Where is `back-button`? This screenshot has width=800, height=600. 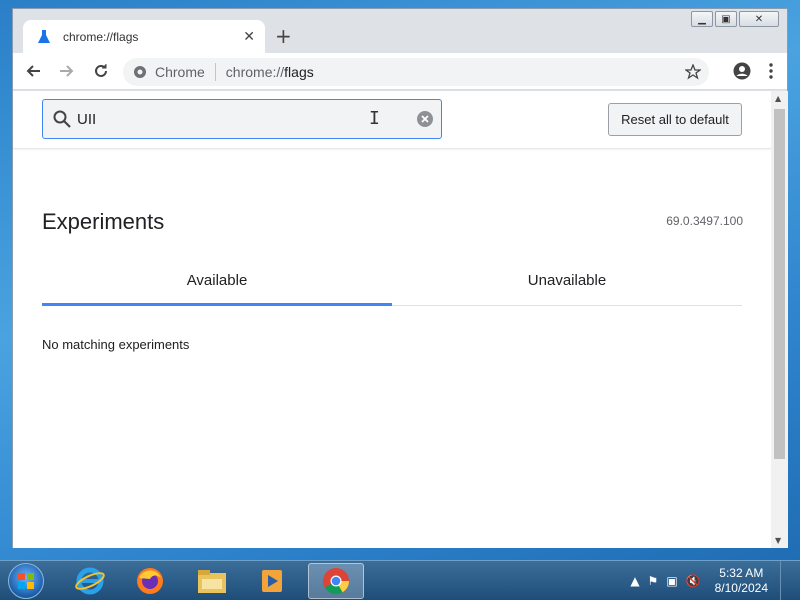
back-button is located at coordinates (33, 71).